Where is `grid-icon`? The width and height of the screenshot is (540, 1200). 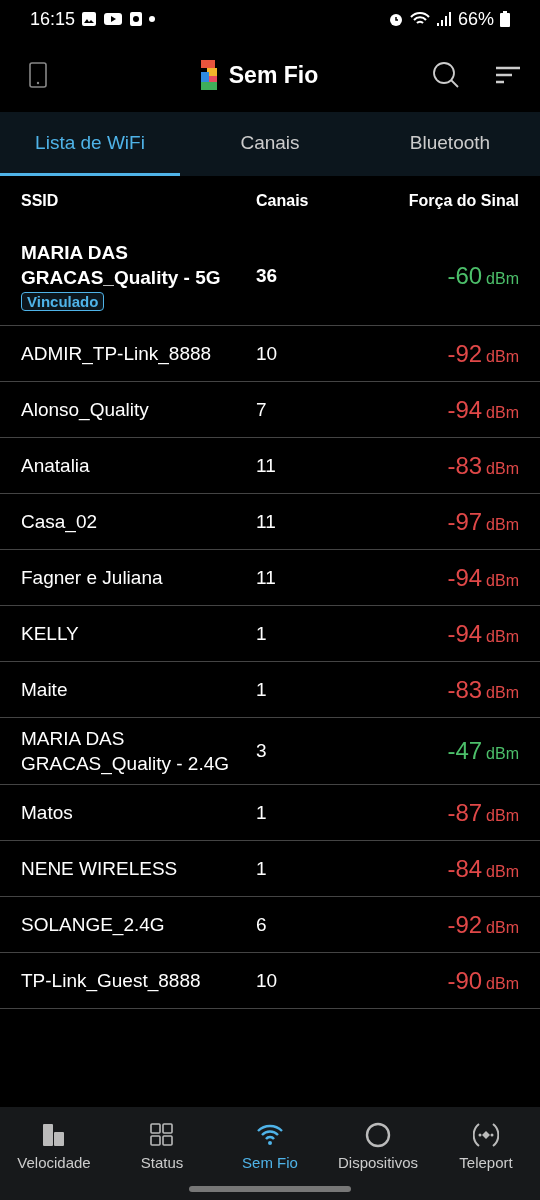
grid-icon is located at coordinates (162, 1134).